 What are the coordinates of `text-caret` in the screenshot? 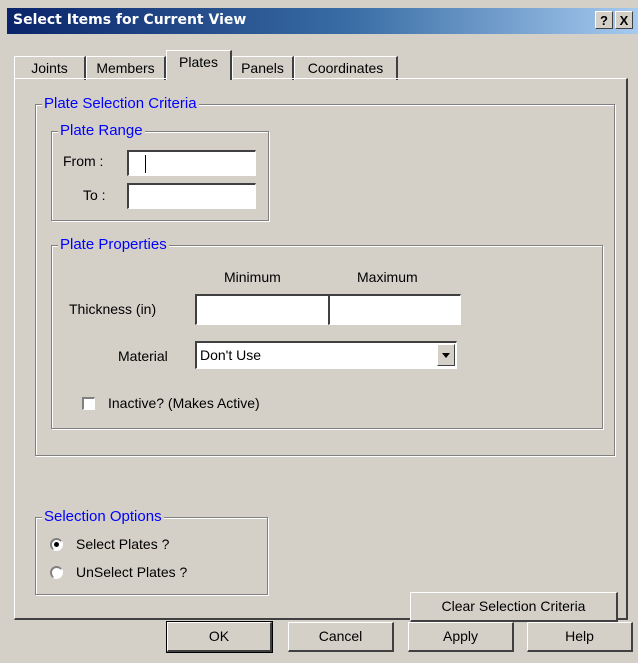 It's located at (145, 164).